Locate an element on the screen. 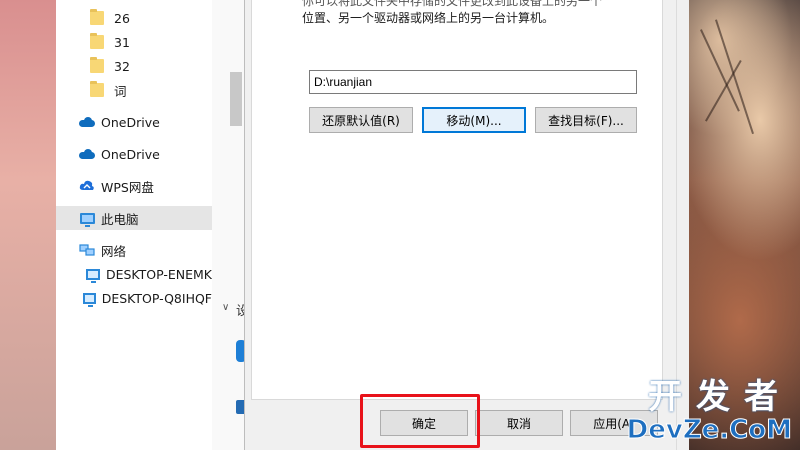  desktop-background-left-edge is located at coordinates (30, 225).